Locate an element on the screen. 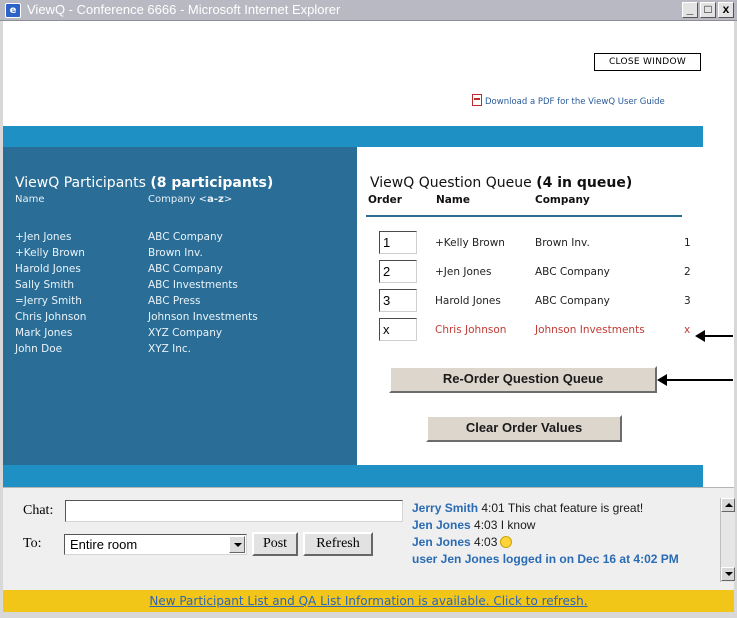 The width and height of the screenshot is (737, 618). col-company-prefix: Company < is located at coordinates (178, 199).